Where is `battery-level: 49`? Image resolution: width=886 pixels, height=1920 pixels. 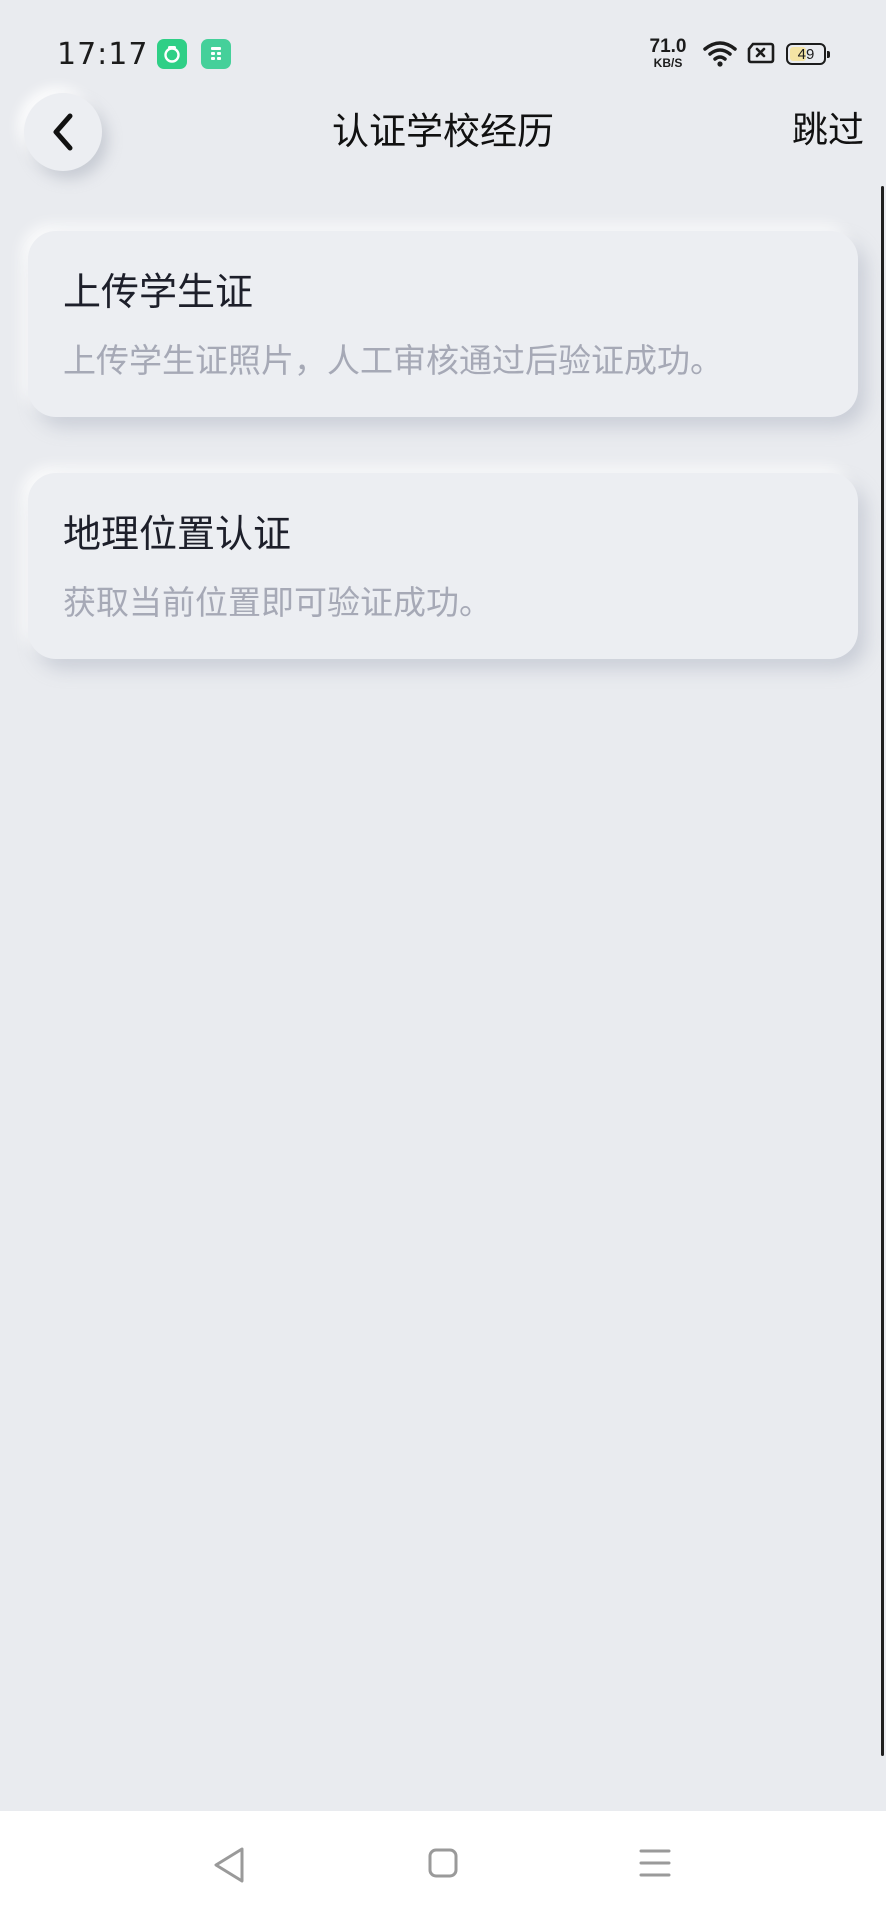
battery-level: 49 is located at coordinates (806, 54).